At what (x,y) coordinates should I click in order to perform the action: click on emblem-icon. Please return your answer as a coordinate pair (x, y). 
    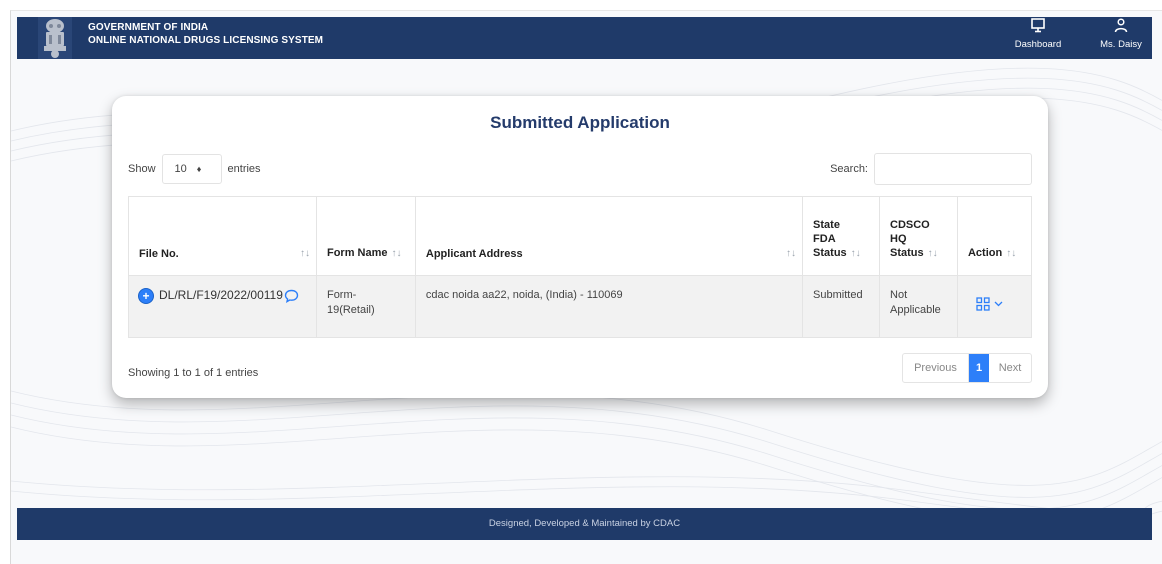
    Looking at the image, I should click on (55, 38).